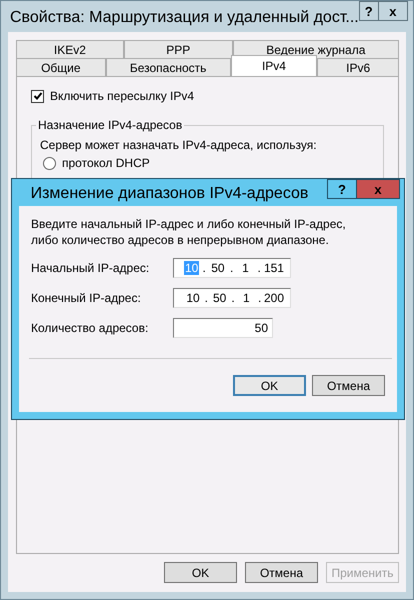 This screenshot has height=600, width=414. What do you see at coordinates (232, 298) in the screenshot?
I see `ip-address-field: 10 . 50 . 1 . 200` at bounding box center [232, 298].